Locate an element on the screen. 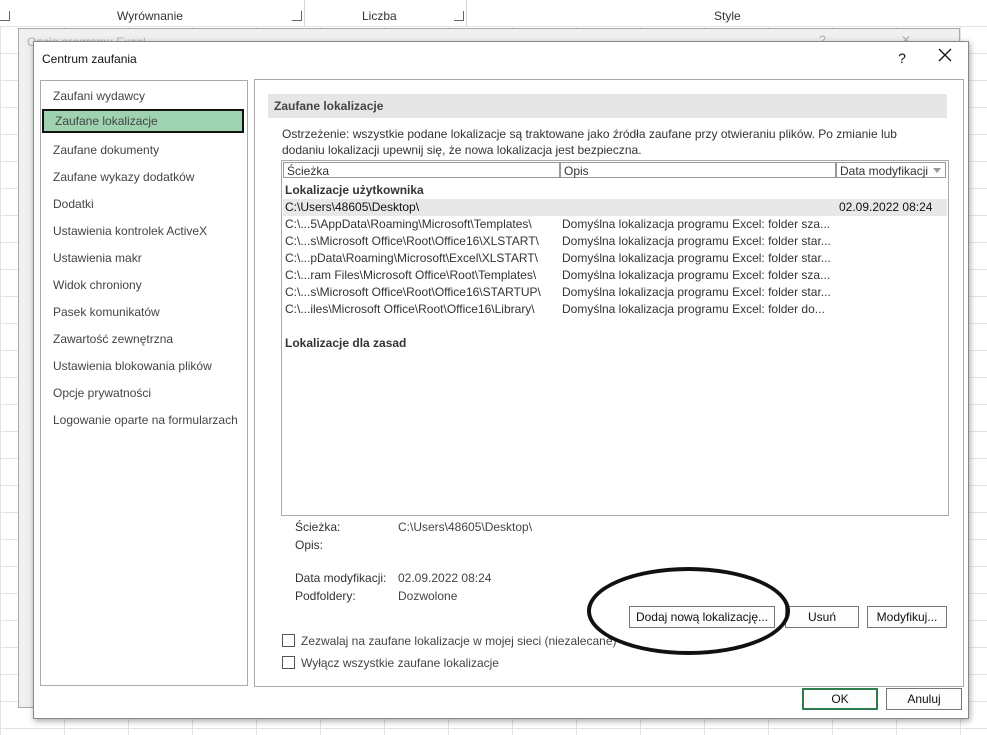 Image resolution: width=987 pixels, height=735 pixels. sidebar-item-label: Dodatki is located at coordinates (73, 204).